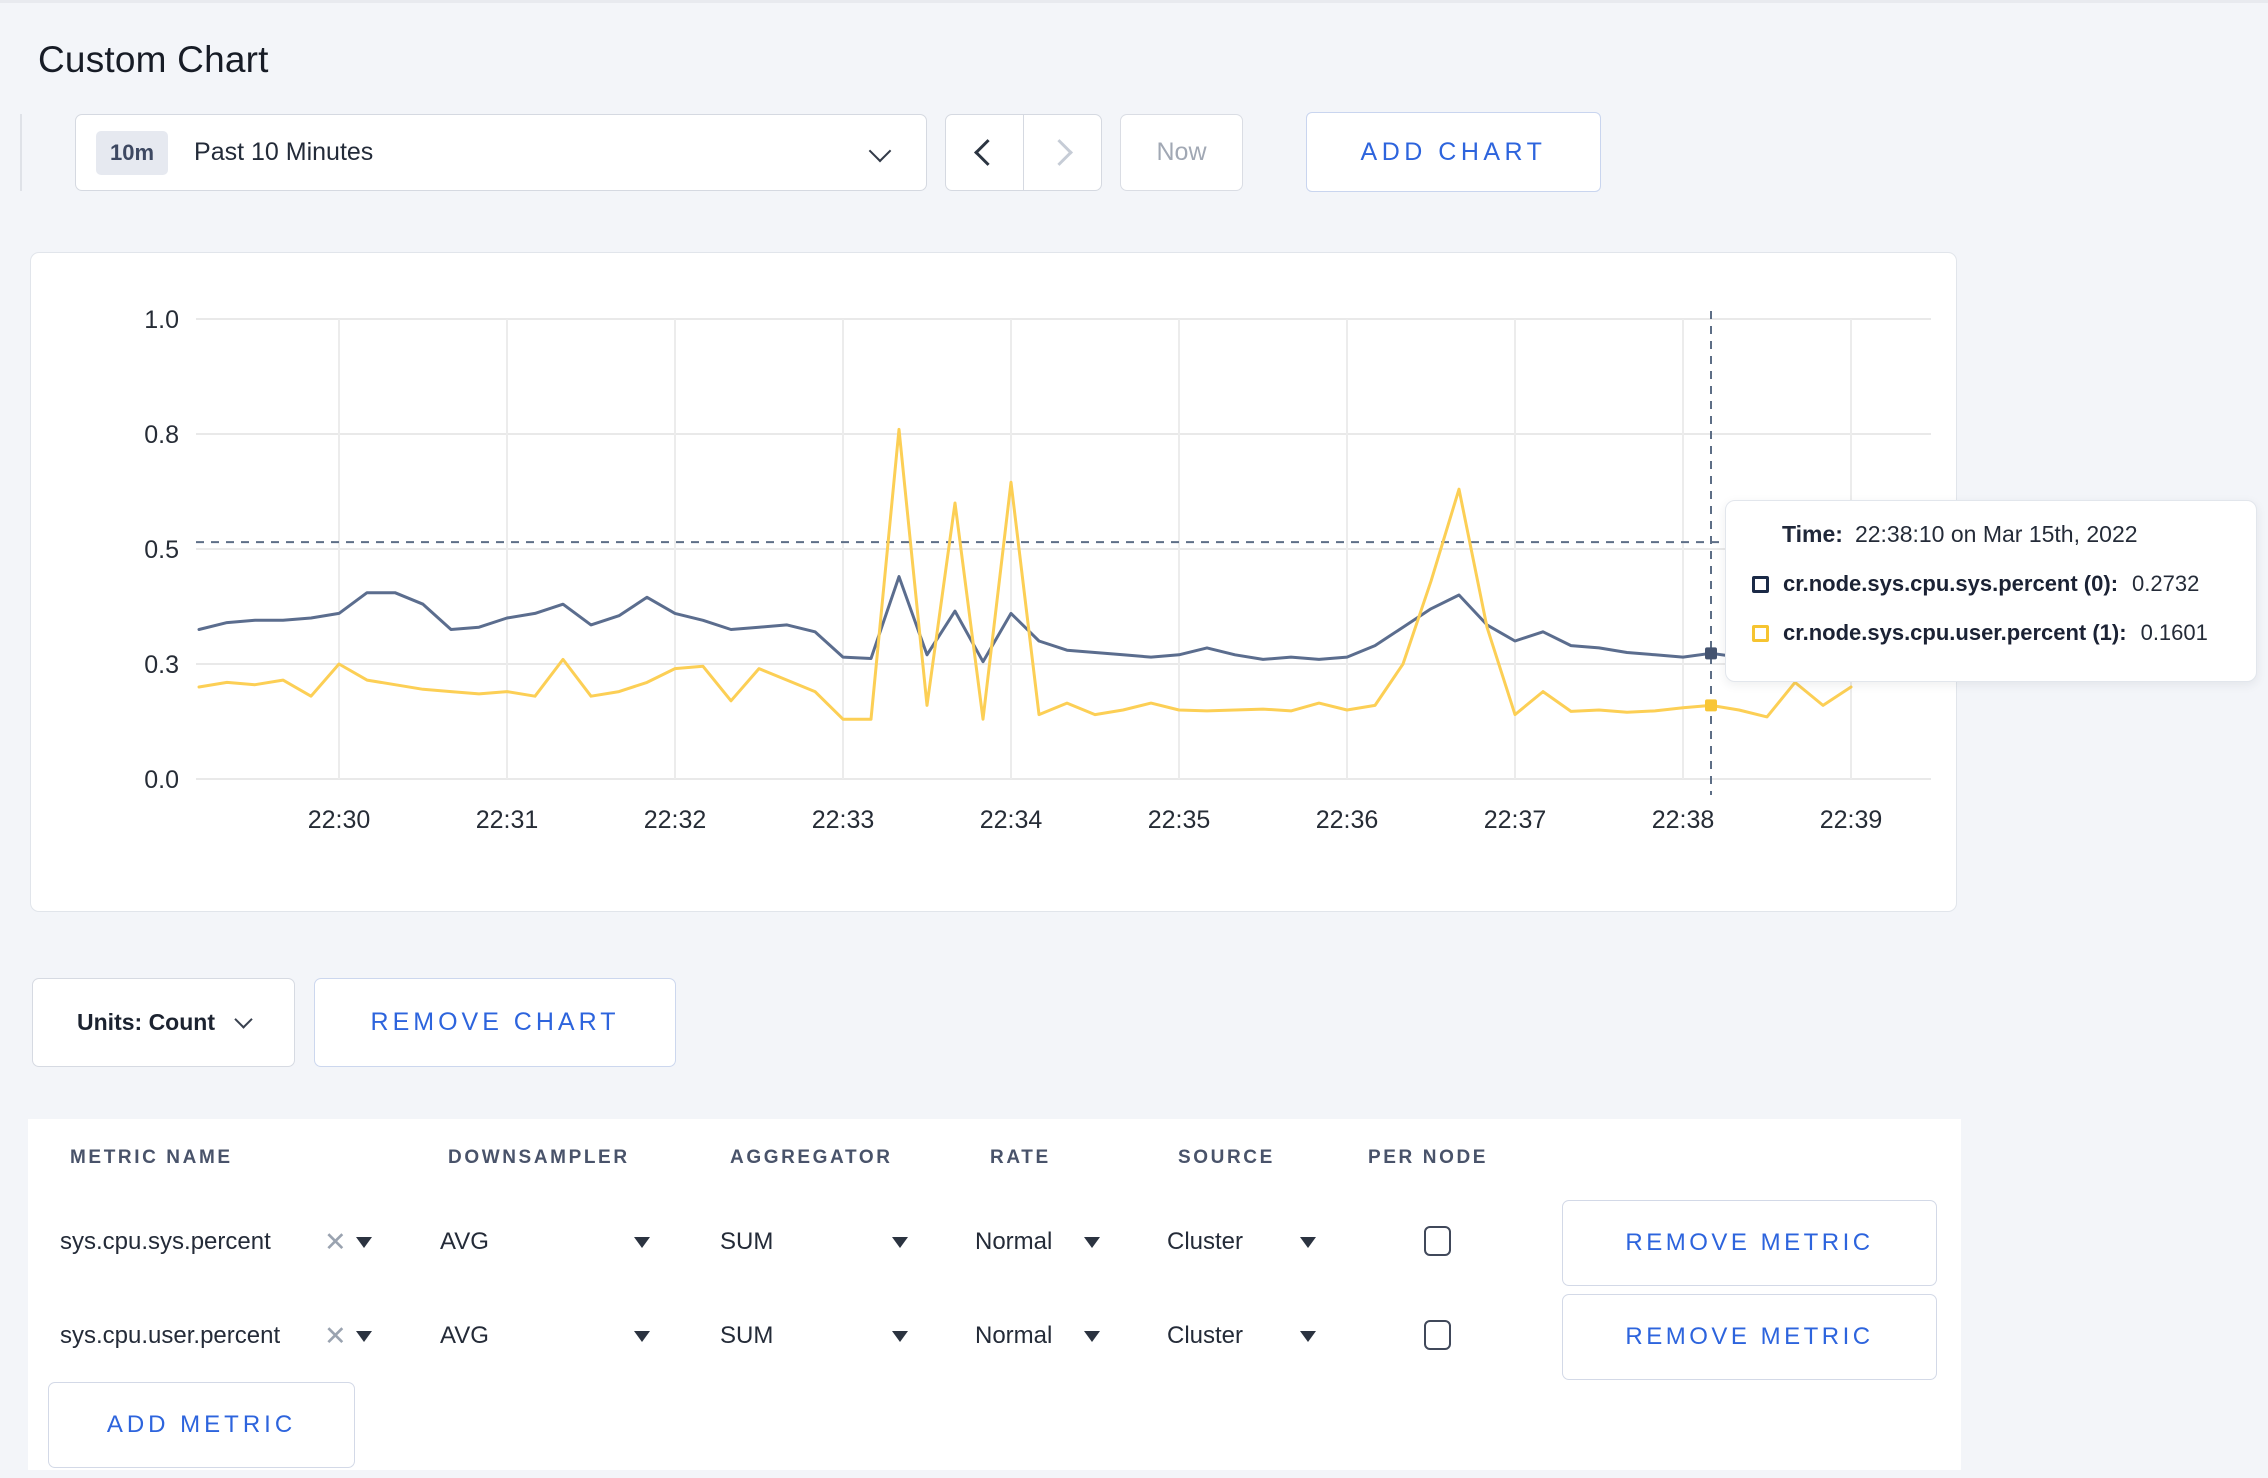  Describe the element at coordinates (151, 1157) in the screenshot. I see `header-metric-name: METRIC NAME` at that location.